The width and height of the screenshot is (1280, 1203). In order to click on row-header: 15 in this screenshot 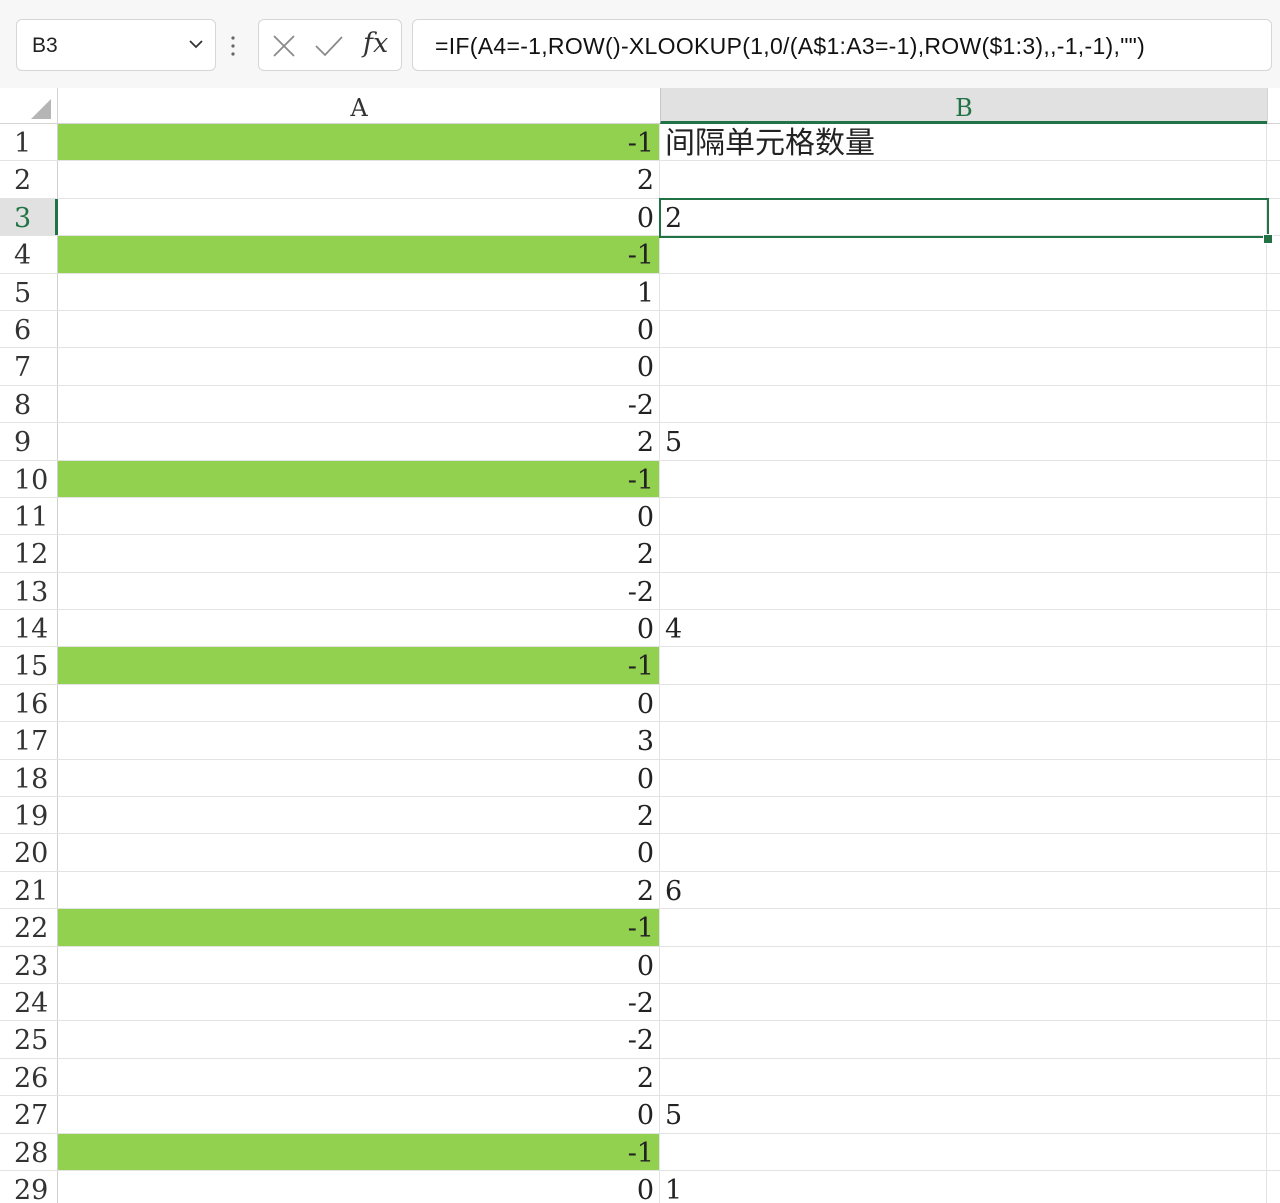, I will do `click(29, 665)`.